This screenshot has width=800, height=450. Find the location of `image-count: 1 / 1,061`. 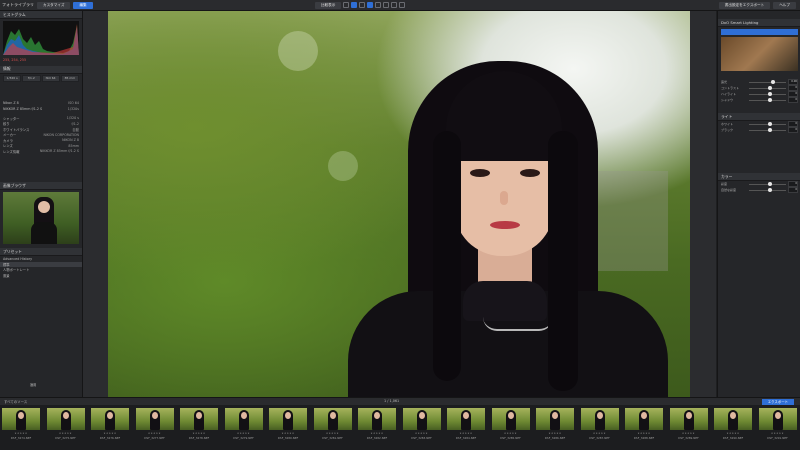

image-count: 1 / 1,061 is located at coordinates (392, 401).